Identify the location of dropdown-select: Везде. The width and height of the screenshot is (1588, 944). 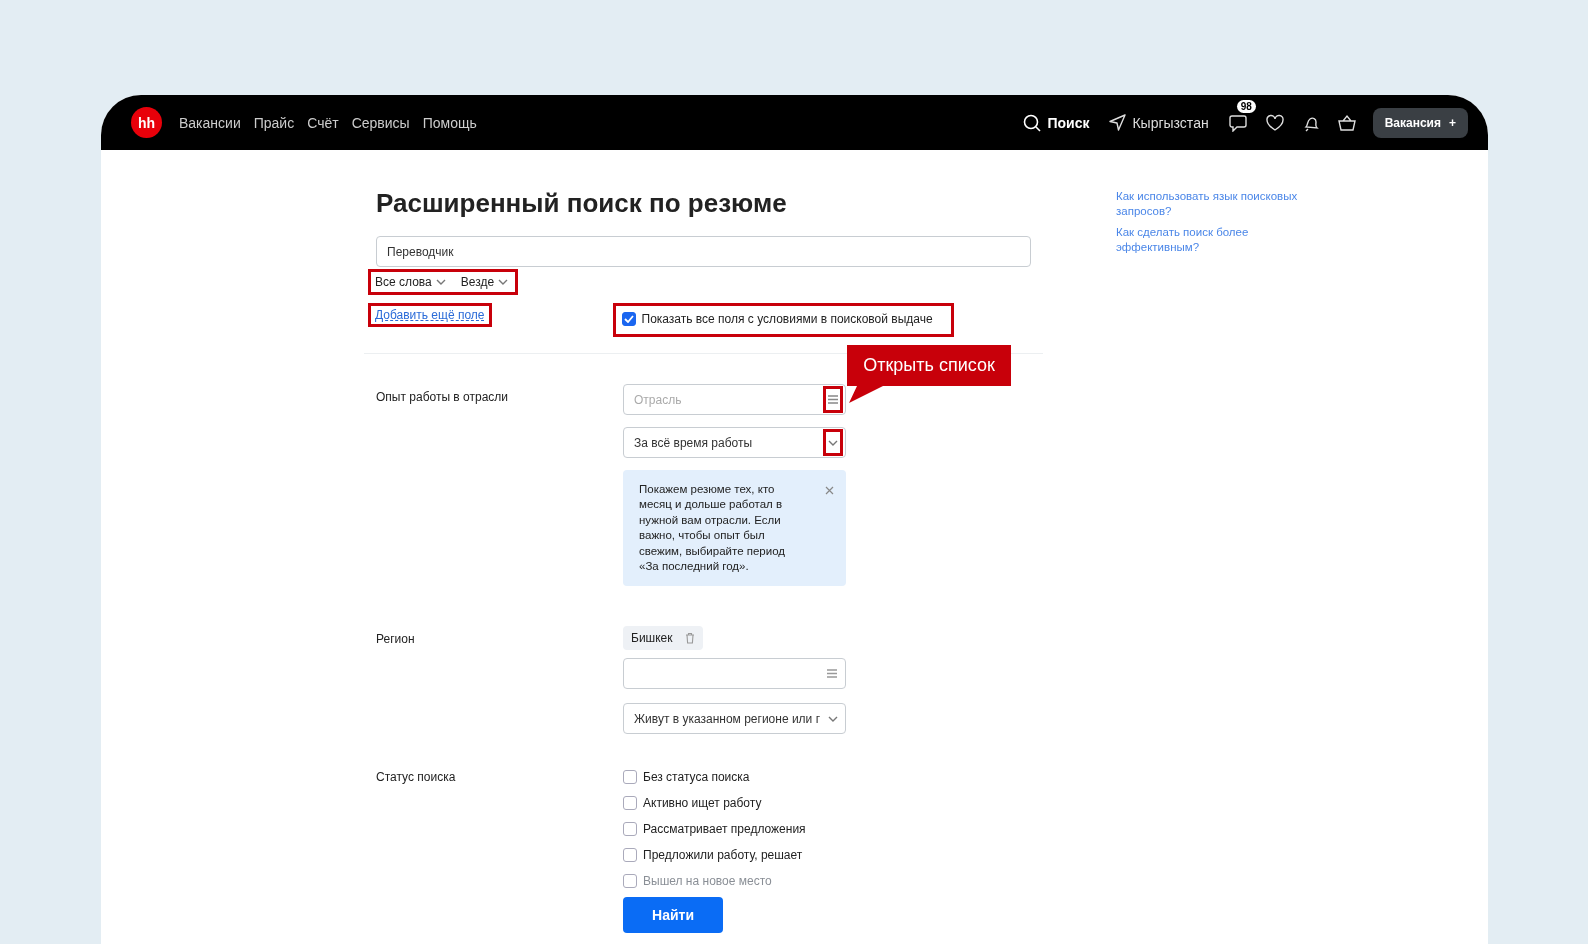
(485, 282).